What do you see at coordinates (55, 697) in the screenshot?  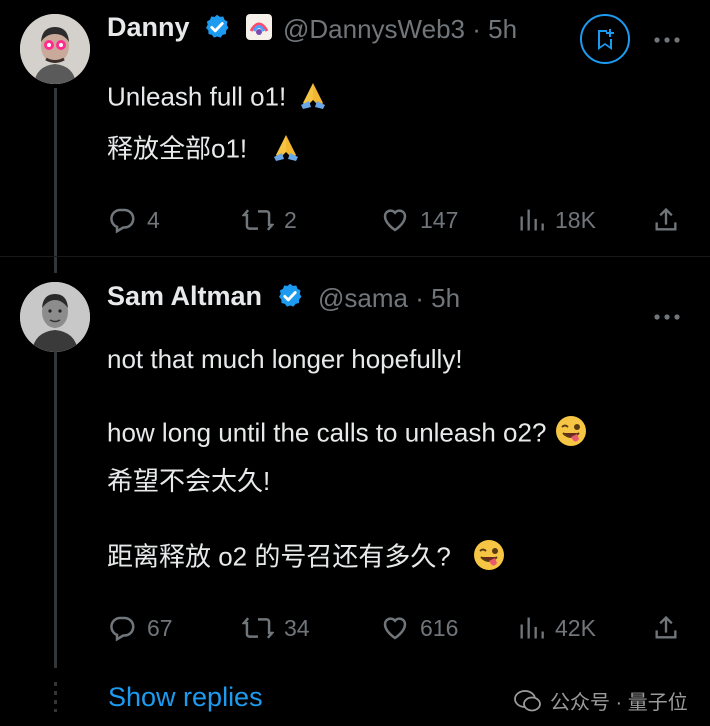 I see `thread-line-dotted` at bounding box center [55, 697].